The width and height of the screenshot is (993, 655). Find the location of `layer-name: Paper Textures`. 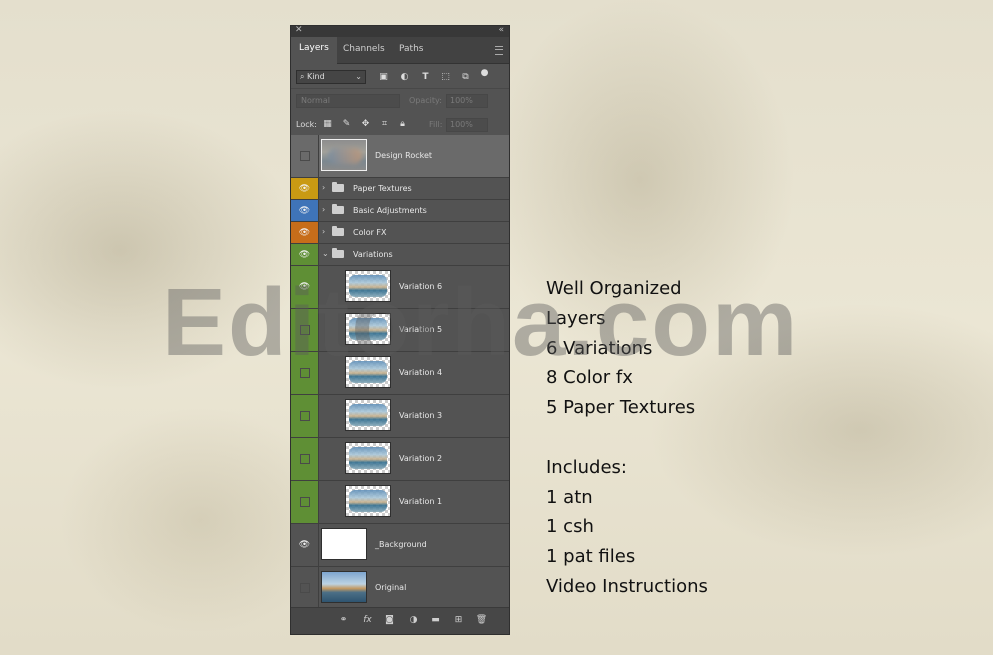

layer-name: Paper Textures is located at coordinates (382, 188).